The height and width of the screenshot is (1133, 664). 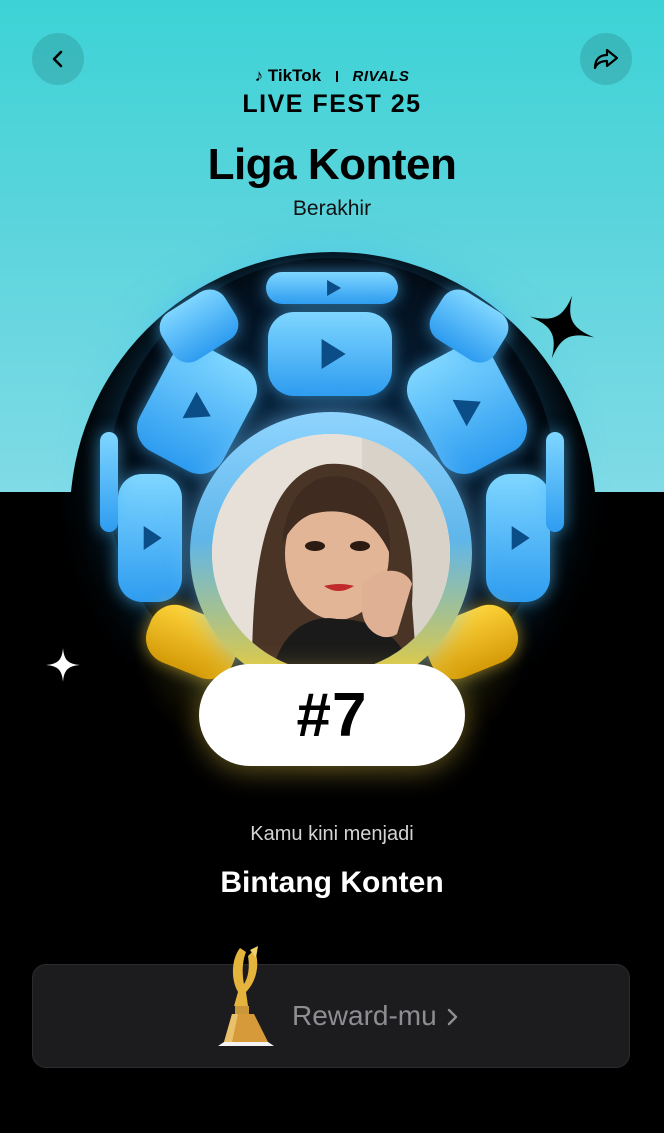 I want to click on page-title: Liga Konten, so click(x=332, y=164).